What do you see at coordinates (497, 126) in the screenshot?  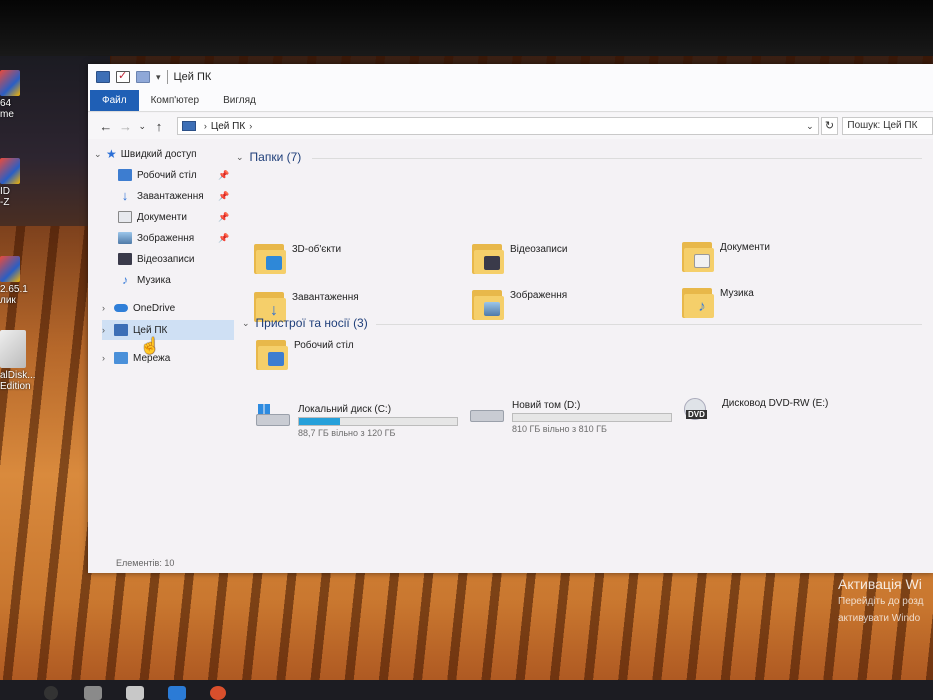 I see `address-bar: › Цей ПК › ⌄` at bounding box center [497, 126].